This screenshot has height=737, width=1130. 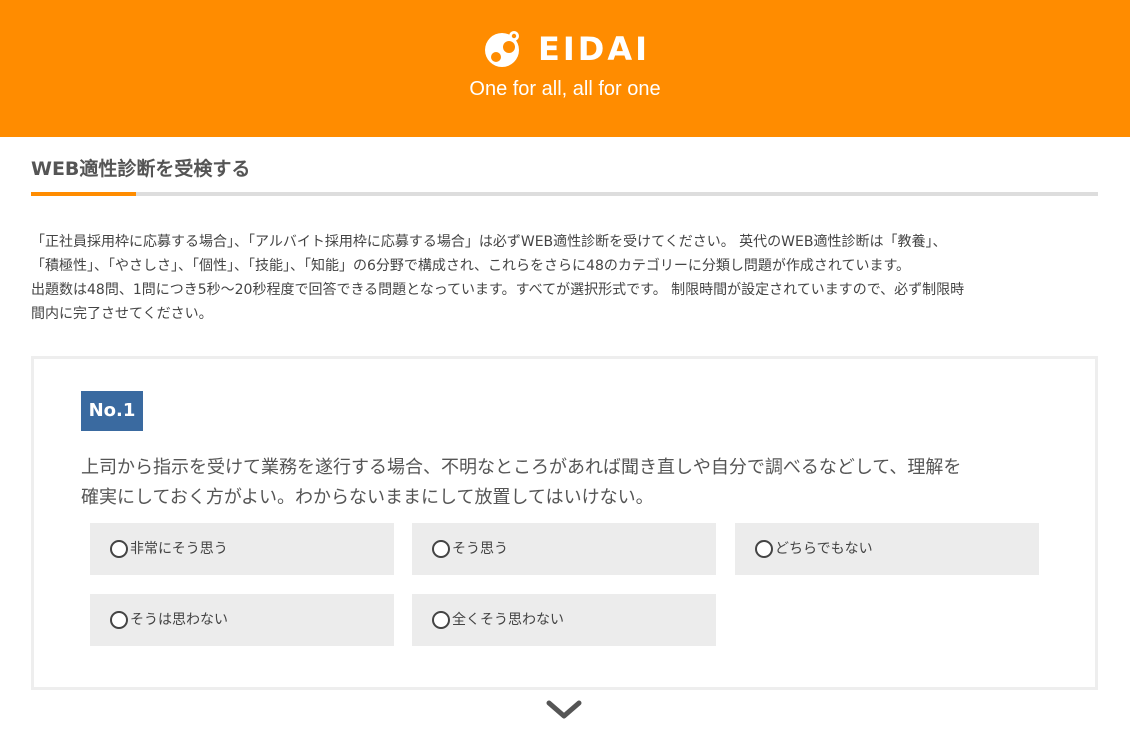 What do you see at coordinates (594, 49) in the screenshot?
I see `brand-name: EIDAI` at bounding box center [594, 49].